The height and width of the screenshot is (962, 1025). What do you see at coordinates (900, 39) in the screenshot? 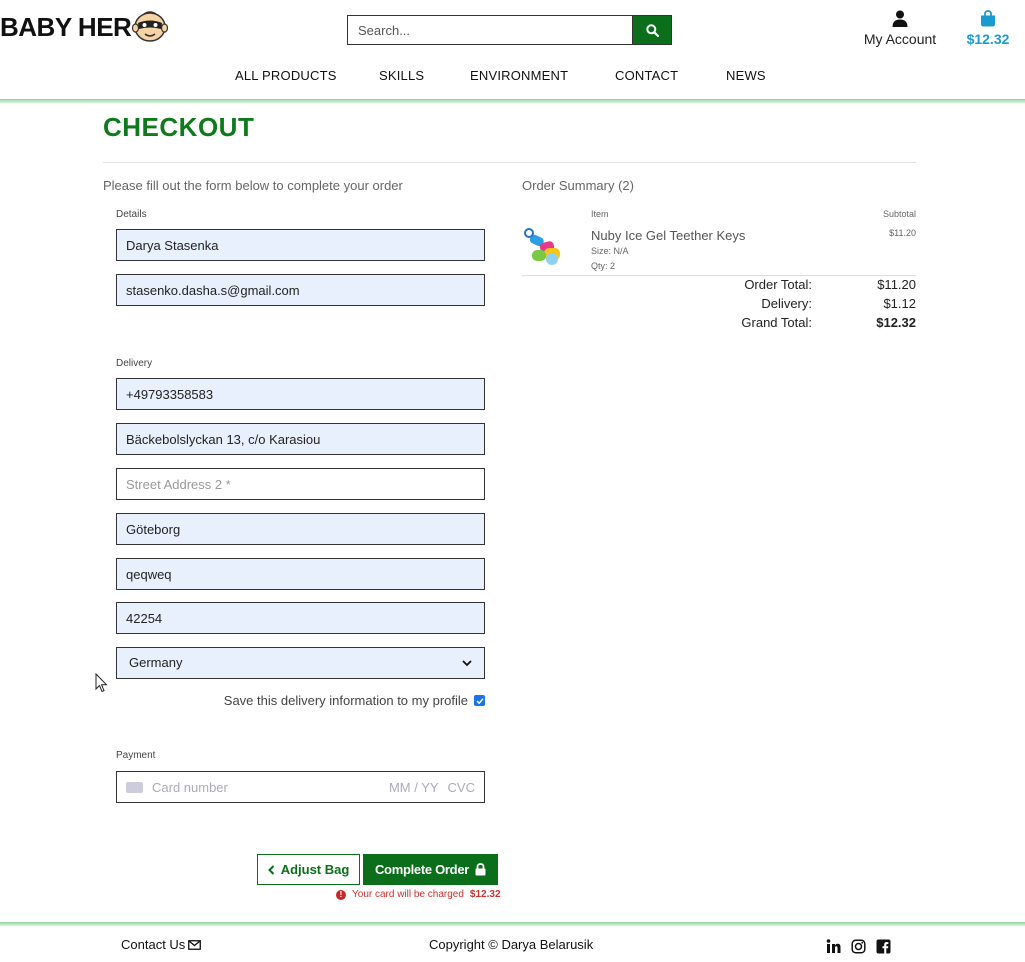
I see `my-account-label: My Account` at bounding box center [900, 39].